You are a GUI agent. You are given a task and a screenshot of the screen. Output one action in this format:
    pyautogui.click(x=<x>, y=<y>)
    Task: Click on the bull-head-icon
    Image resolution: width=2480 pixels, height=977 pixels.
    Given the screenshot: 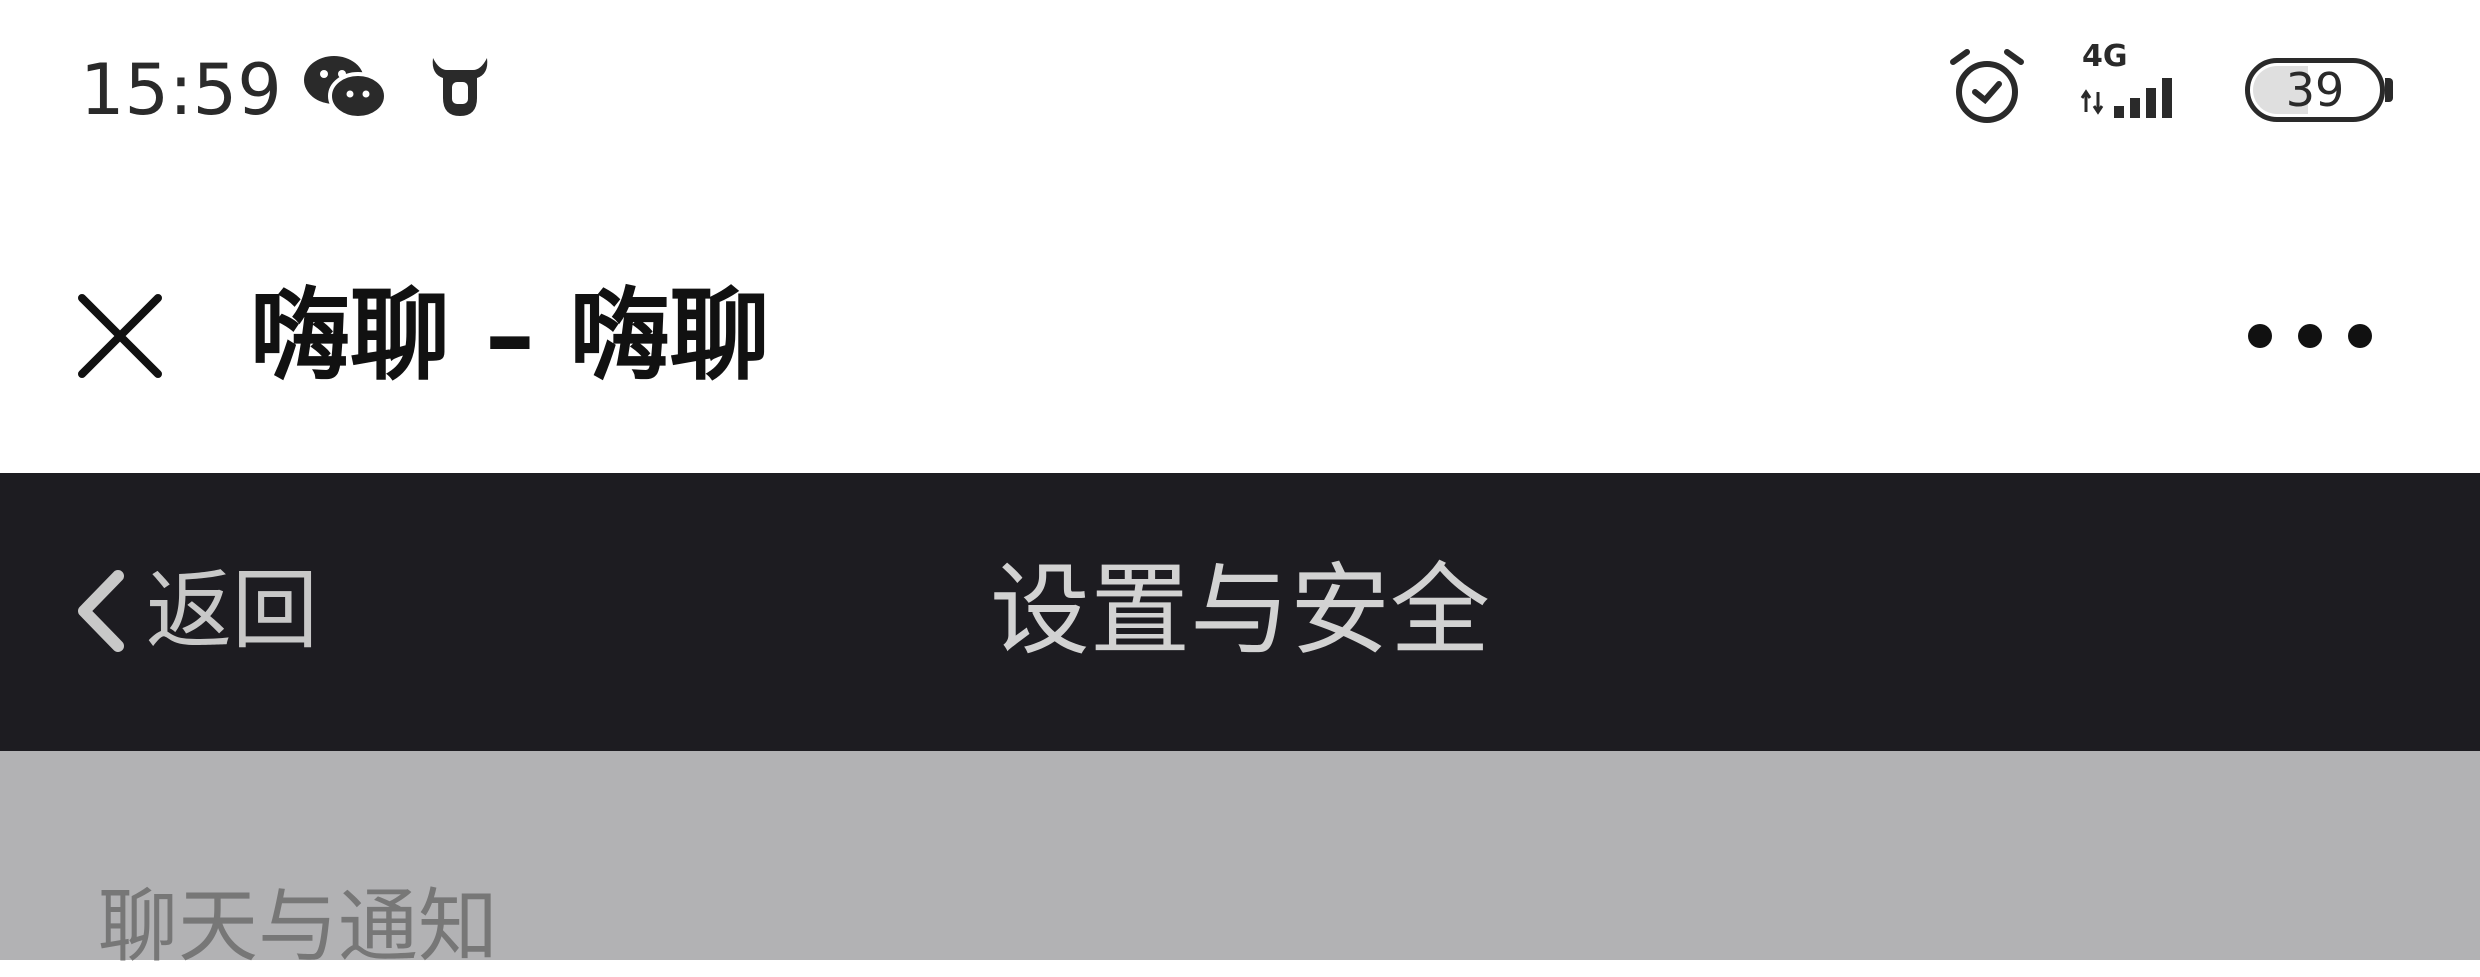 What is the action you would take?
    pyautogui.click(x=460, y=87)
    